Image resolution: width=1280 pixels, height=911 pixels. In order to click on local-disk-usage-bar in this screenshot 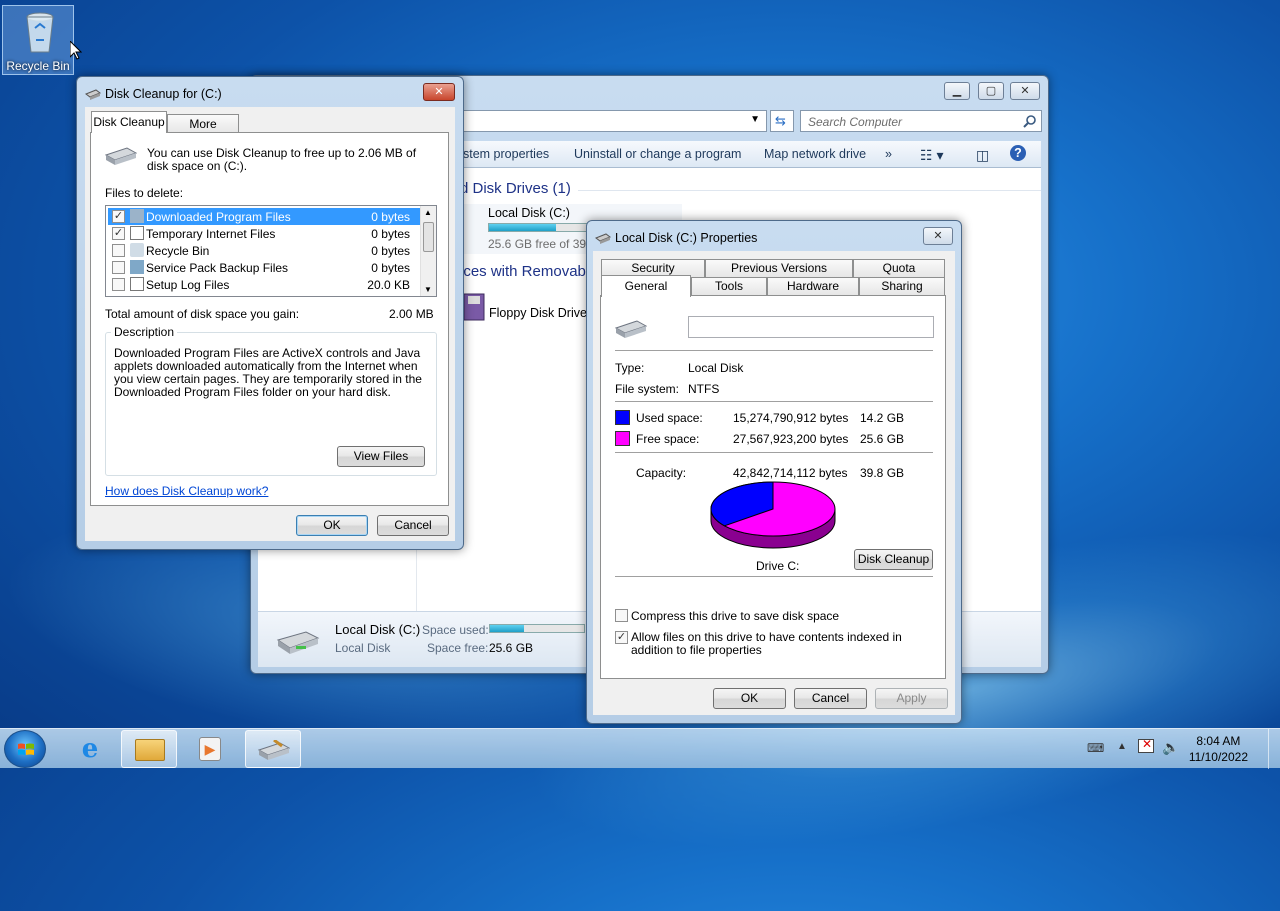, I will do `click(538, 227)`.